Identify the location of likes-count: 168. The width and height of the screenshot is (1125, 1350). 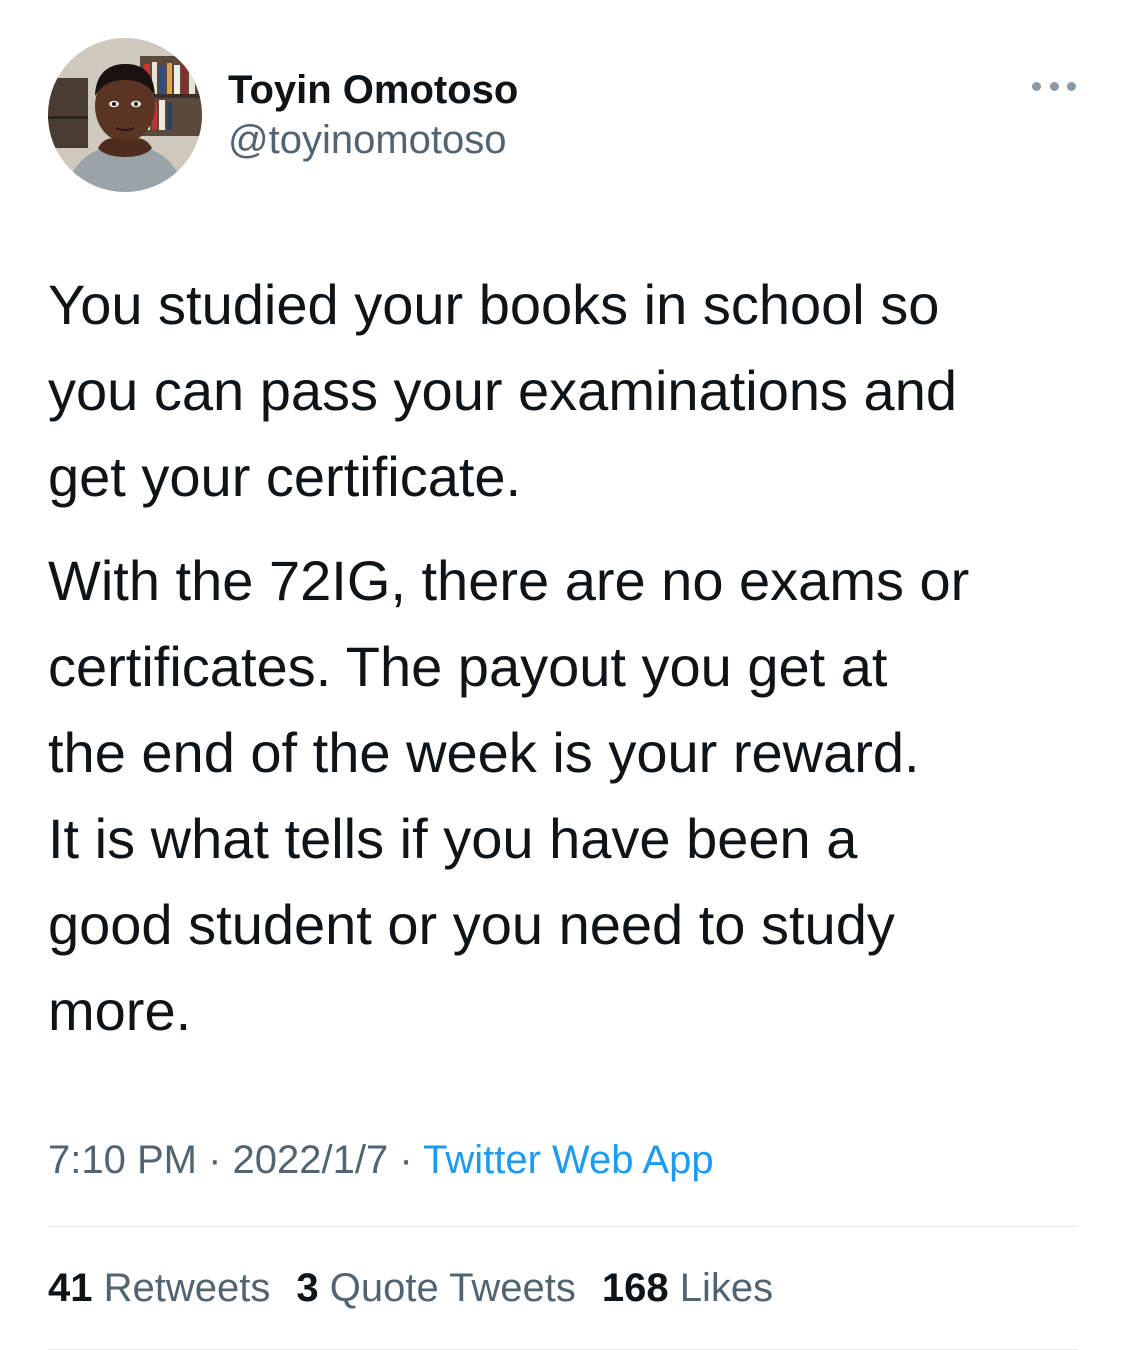
(635, 1287).